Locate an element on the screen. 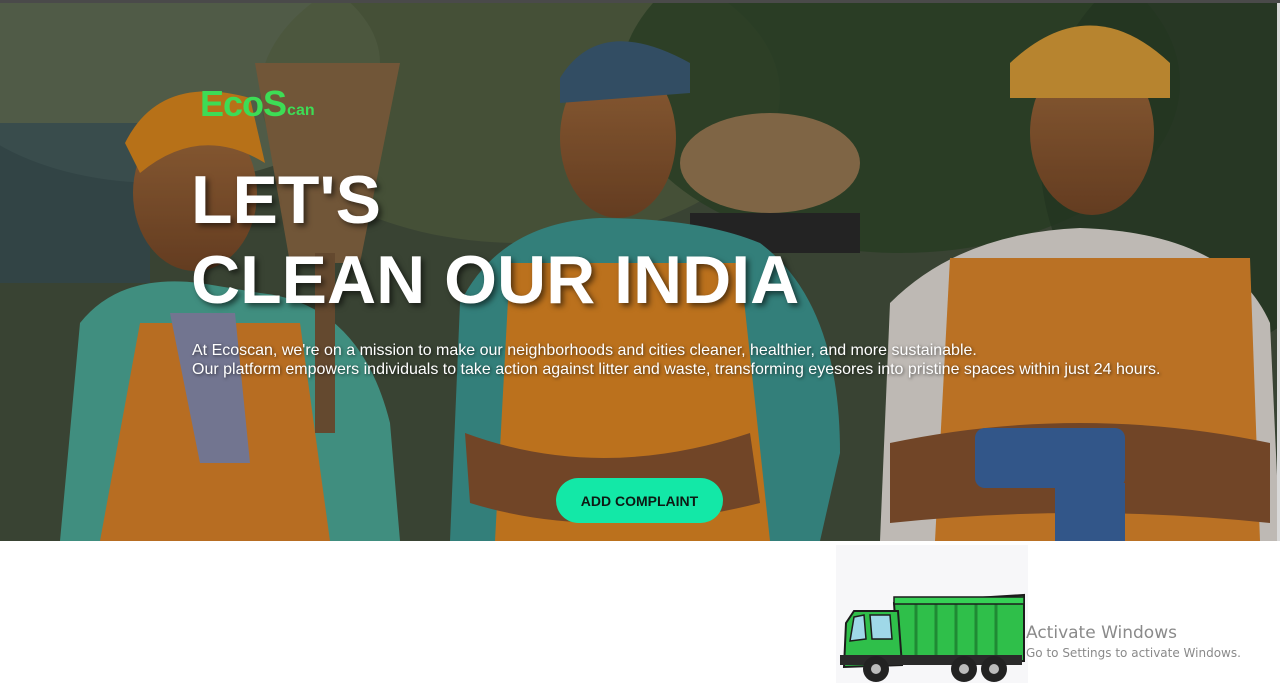  logo-text-main: EcoS is located at coordinates (243, 103).